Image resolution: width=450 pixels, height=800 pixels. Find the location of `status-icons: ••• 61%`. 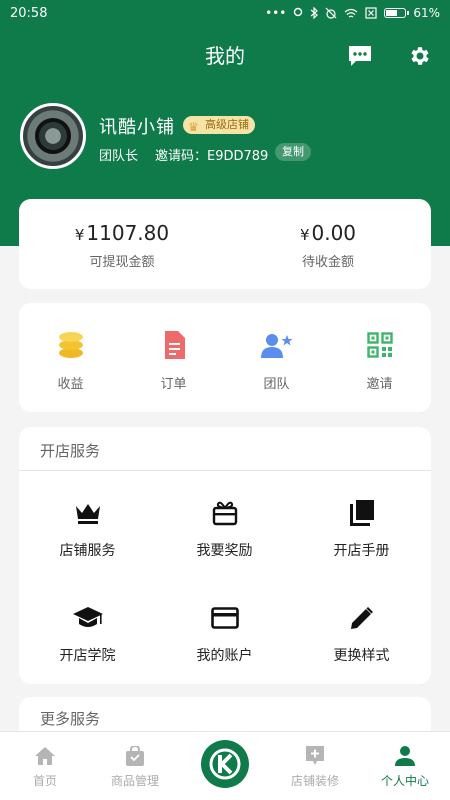

status-icons: ••• 61% is located at coordinates (352, 13).